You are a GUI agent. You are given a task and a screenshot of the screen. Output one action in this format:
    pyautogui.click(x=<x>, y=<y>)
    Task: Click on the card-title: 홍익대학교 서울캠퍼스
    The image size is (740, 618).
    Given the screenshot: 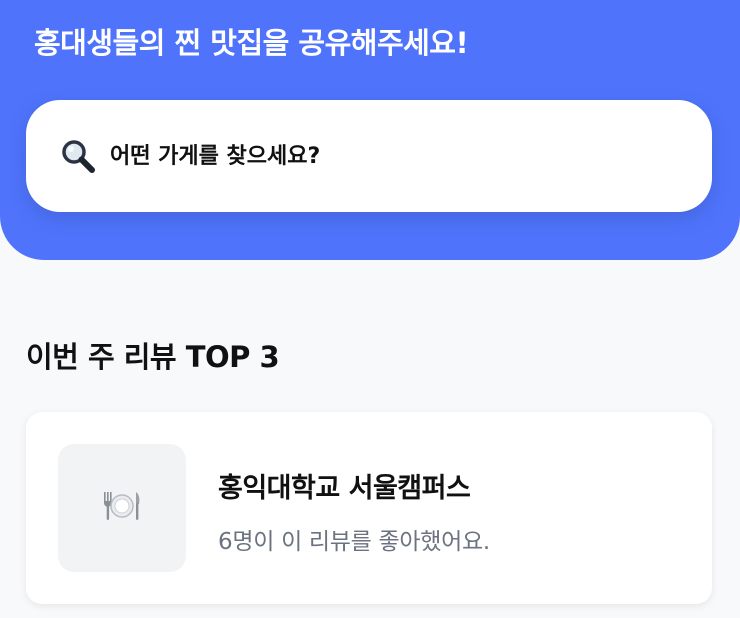 What is the action you would take?
    pyautogui.click(x=344, y=488)
    